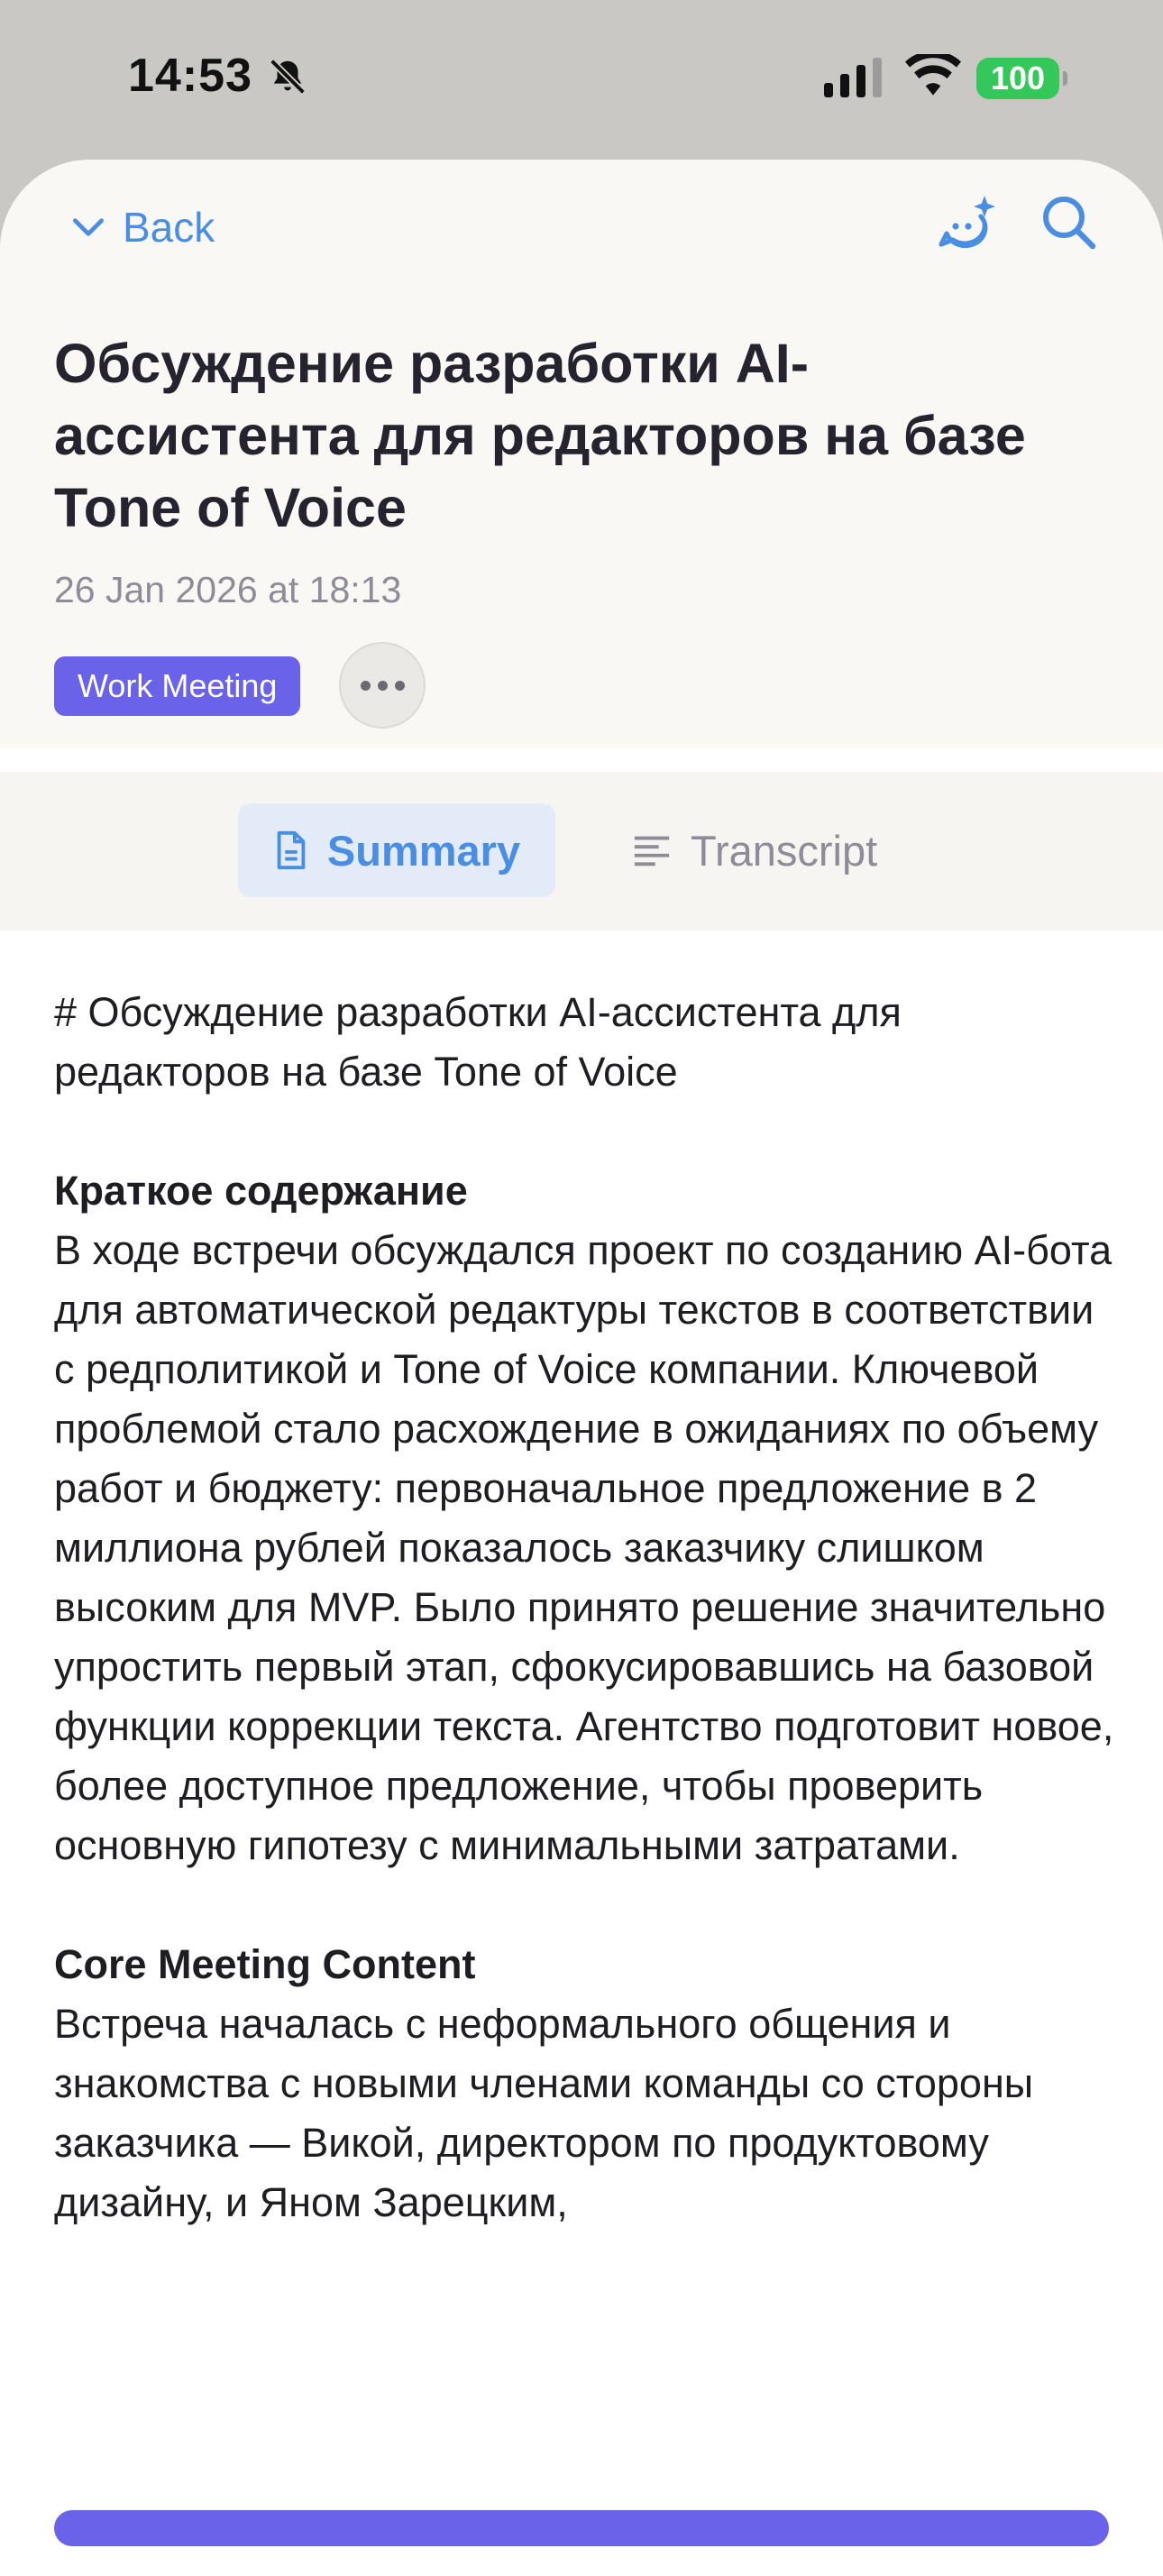 This screenshot has height=2576, width=1163. What do you see at coordinates (966, 224) in the screenshot?
I see `ai-chat-sparkle-icon` at bounding box center [966, 224].